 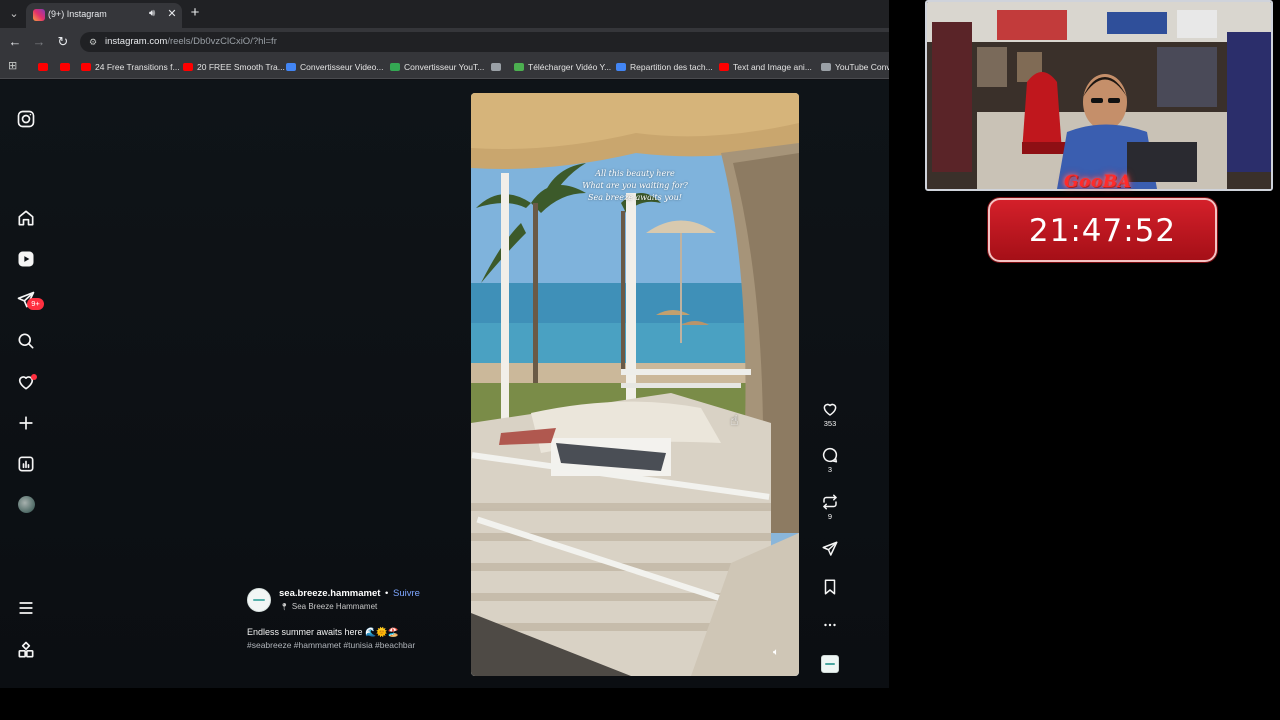 I want to click on url-text: instagram.com/reels/Db0vzClCxiO/?hl=fr, so click(x=191, y=41).